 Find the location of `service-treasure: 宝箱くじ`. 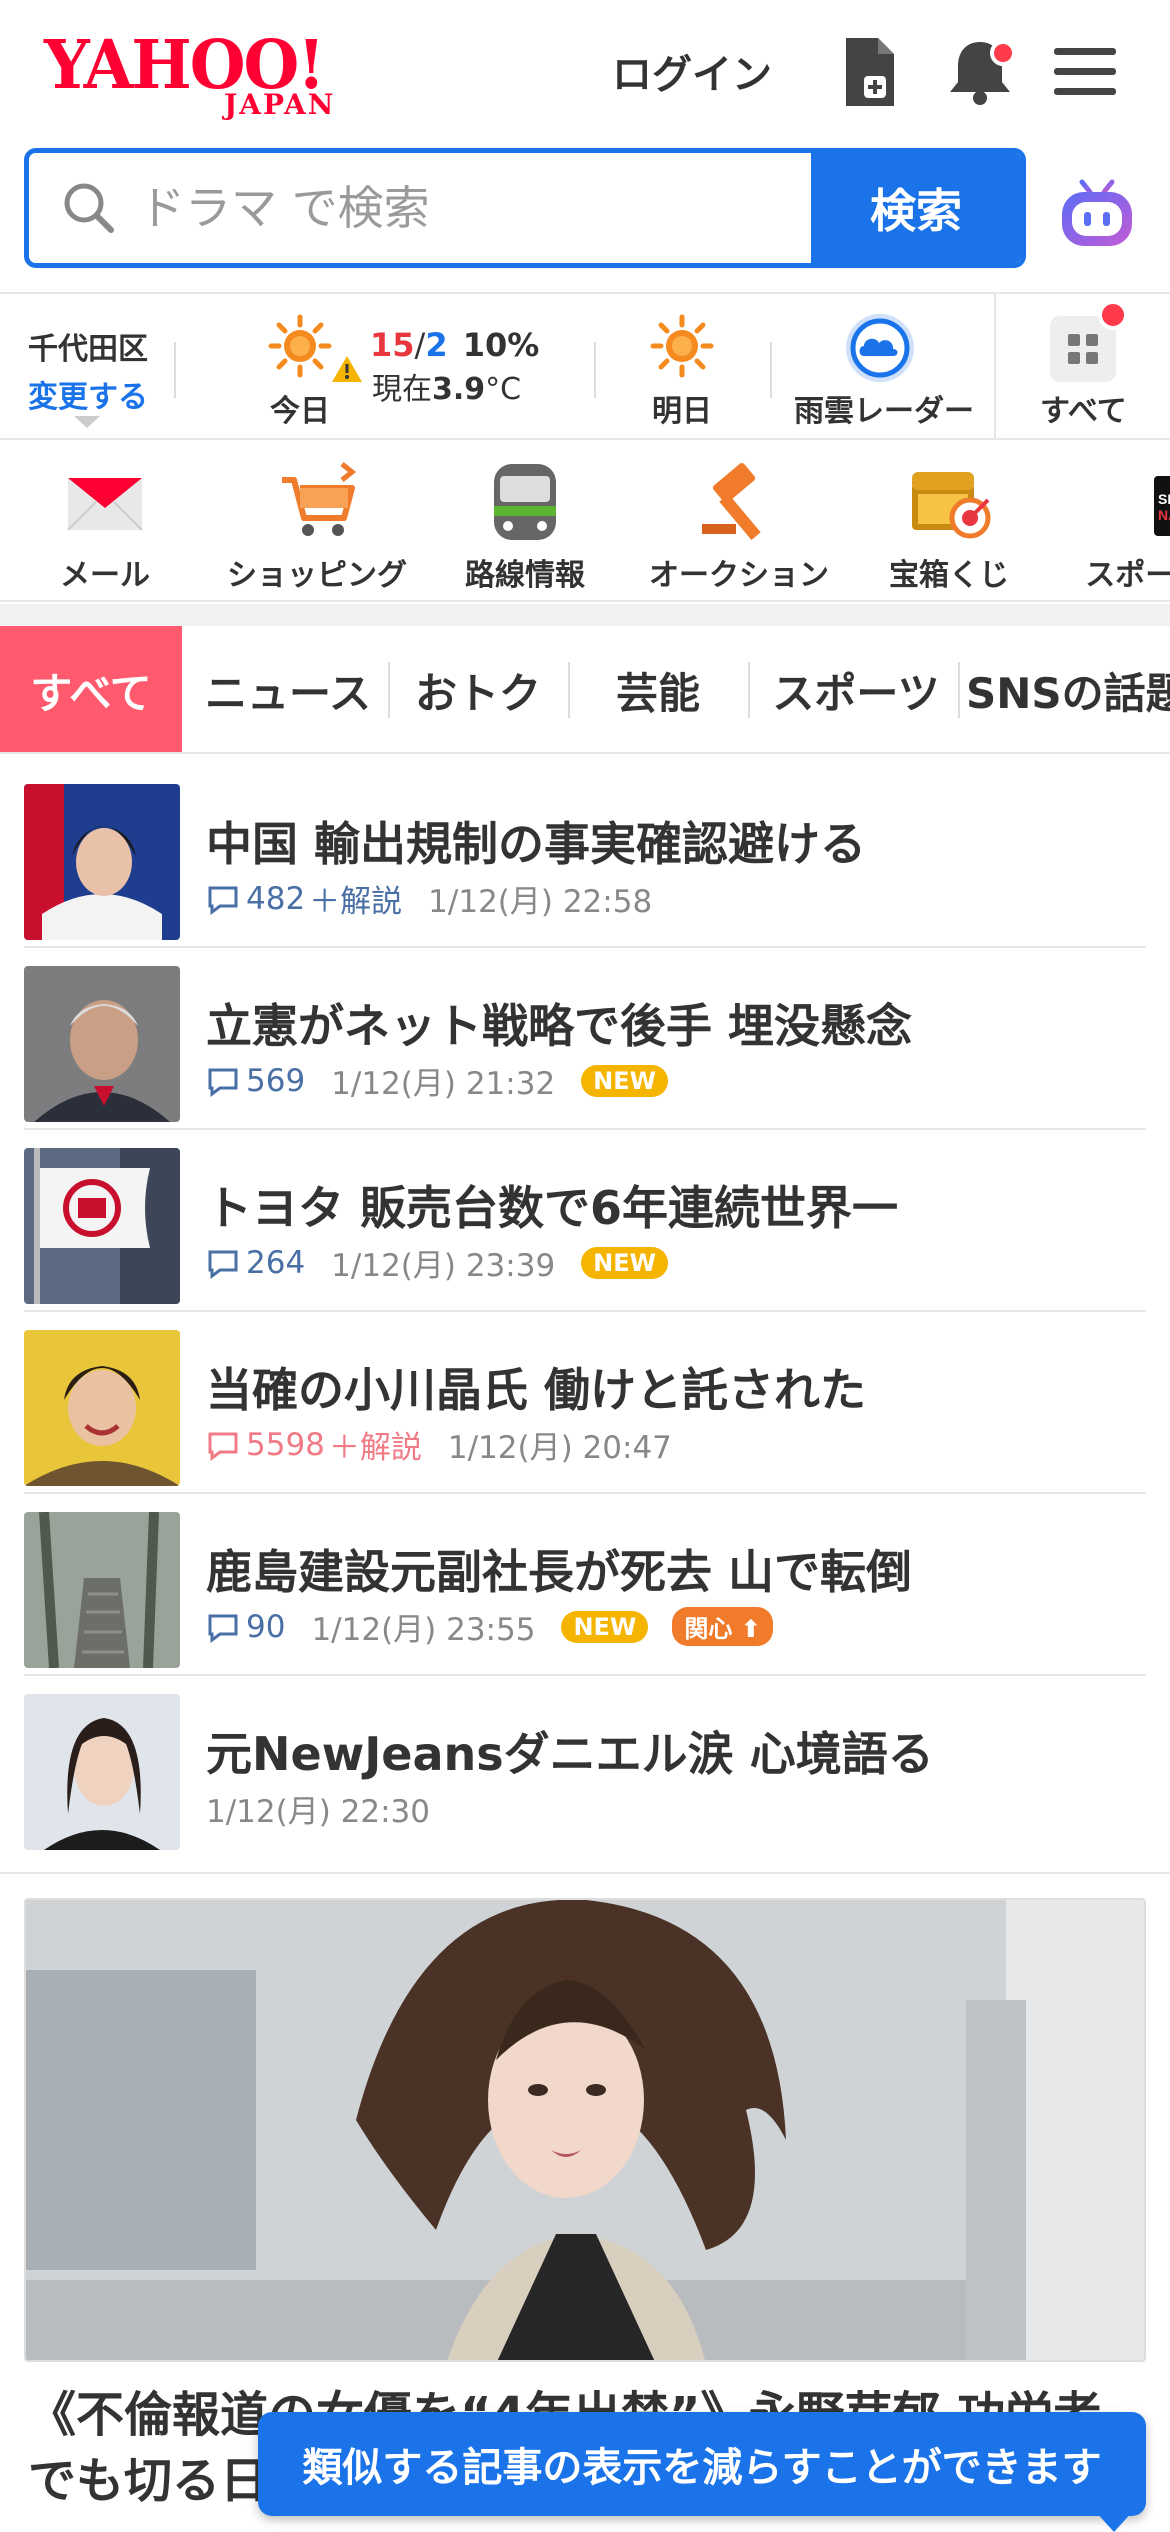

service-treasure: 宝箱くじ is located at coordinates (949, 526).